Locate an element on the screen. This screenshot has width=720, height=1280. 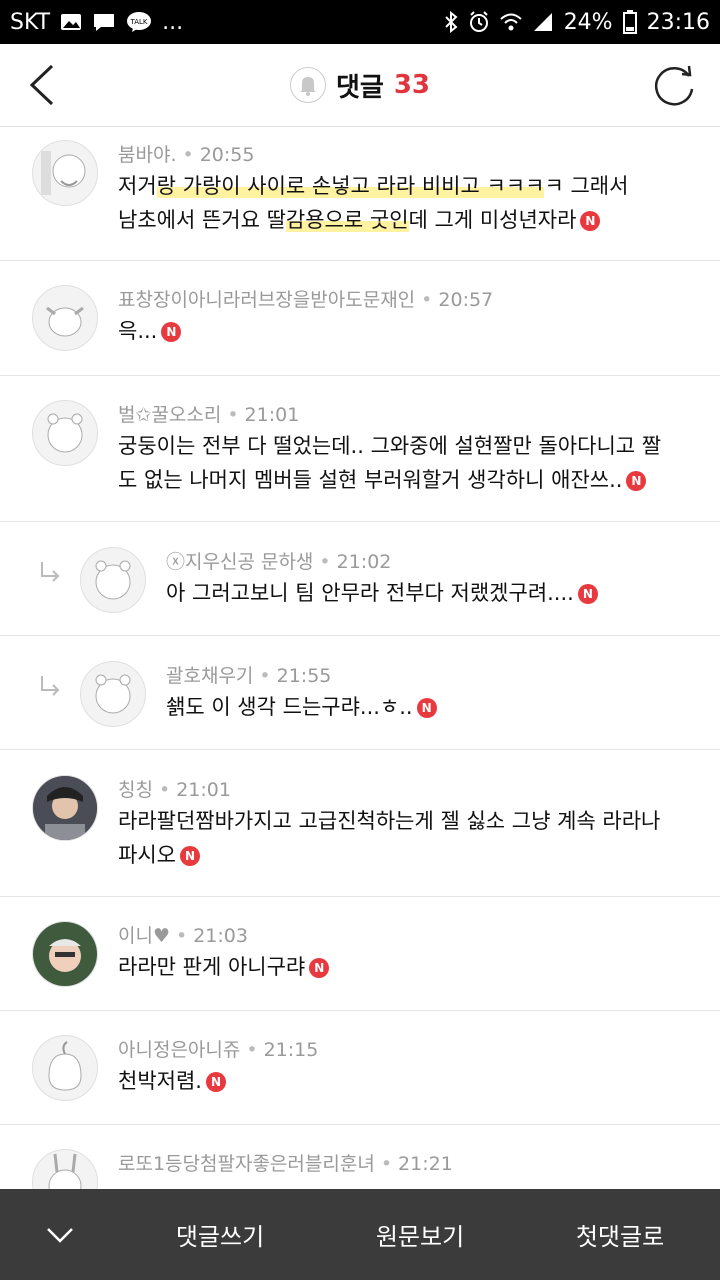
status-bar: SKT TALK ... 24% 23:16 is located at coordinates (360, 22).